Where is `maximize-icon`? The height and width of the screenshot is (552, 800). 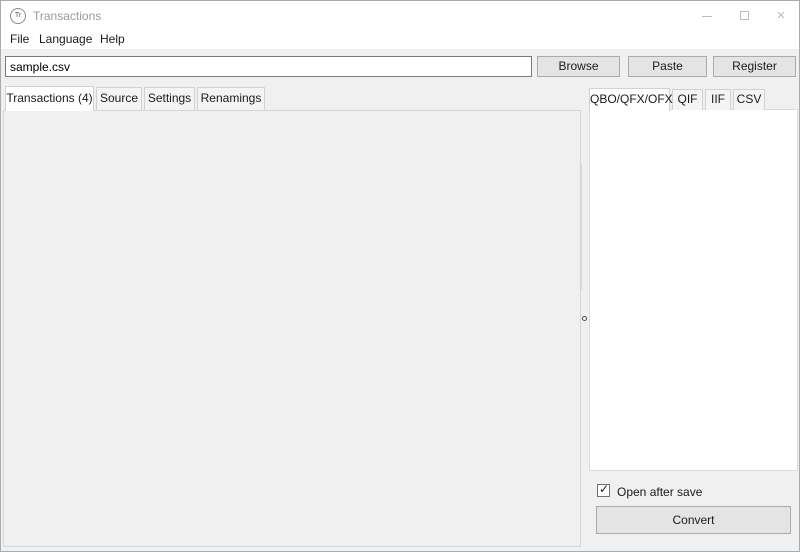 maximize-icon is located at coordinates (744, 15).